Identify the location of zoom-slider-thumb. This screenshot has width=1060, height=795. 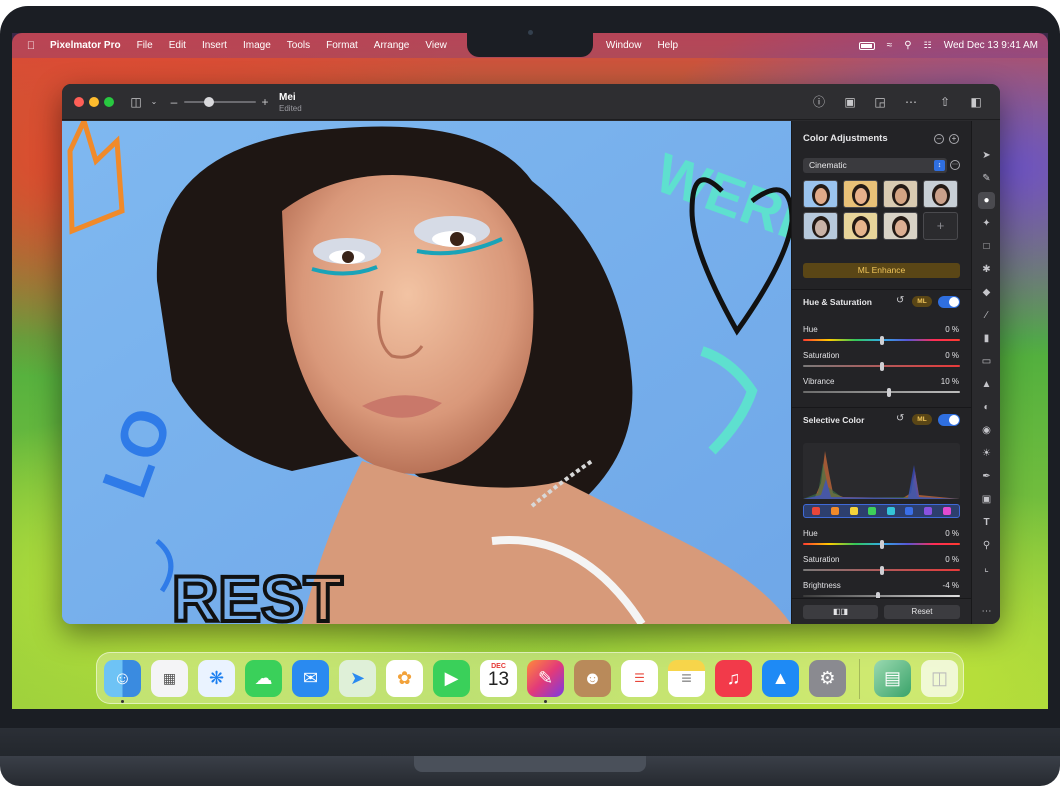
(209, 102).